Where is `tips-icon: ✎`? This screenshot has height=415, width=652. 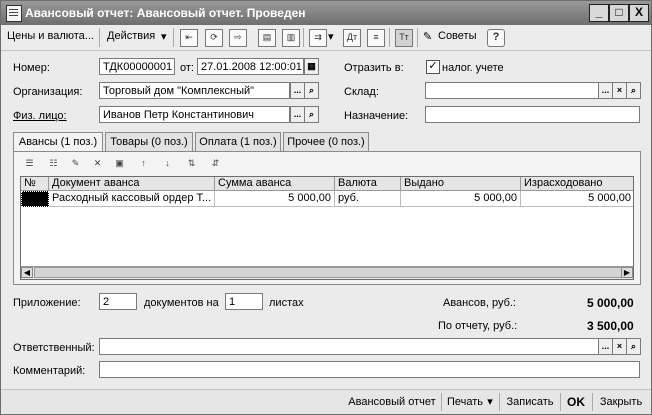 tips-icon: ✎ is located at coordinates (428, 37).